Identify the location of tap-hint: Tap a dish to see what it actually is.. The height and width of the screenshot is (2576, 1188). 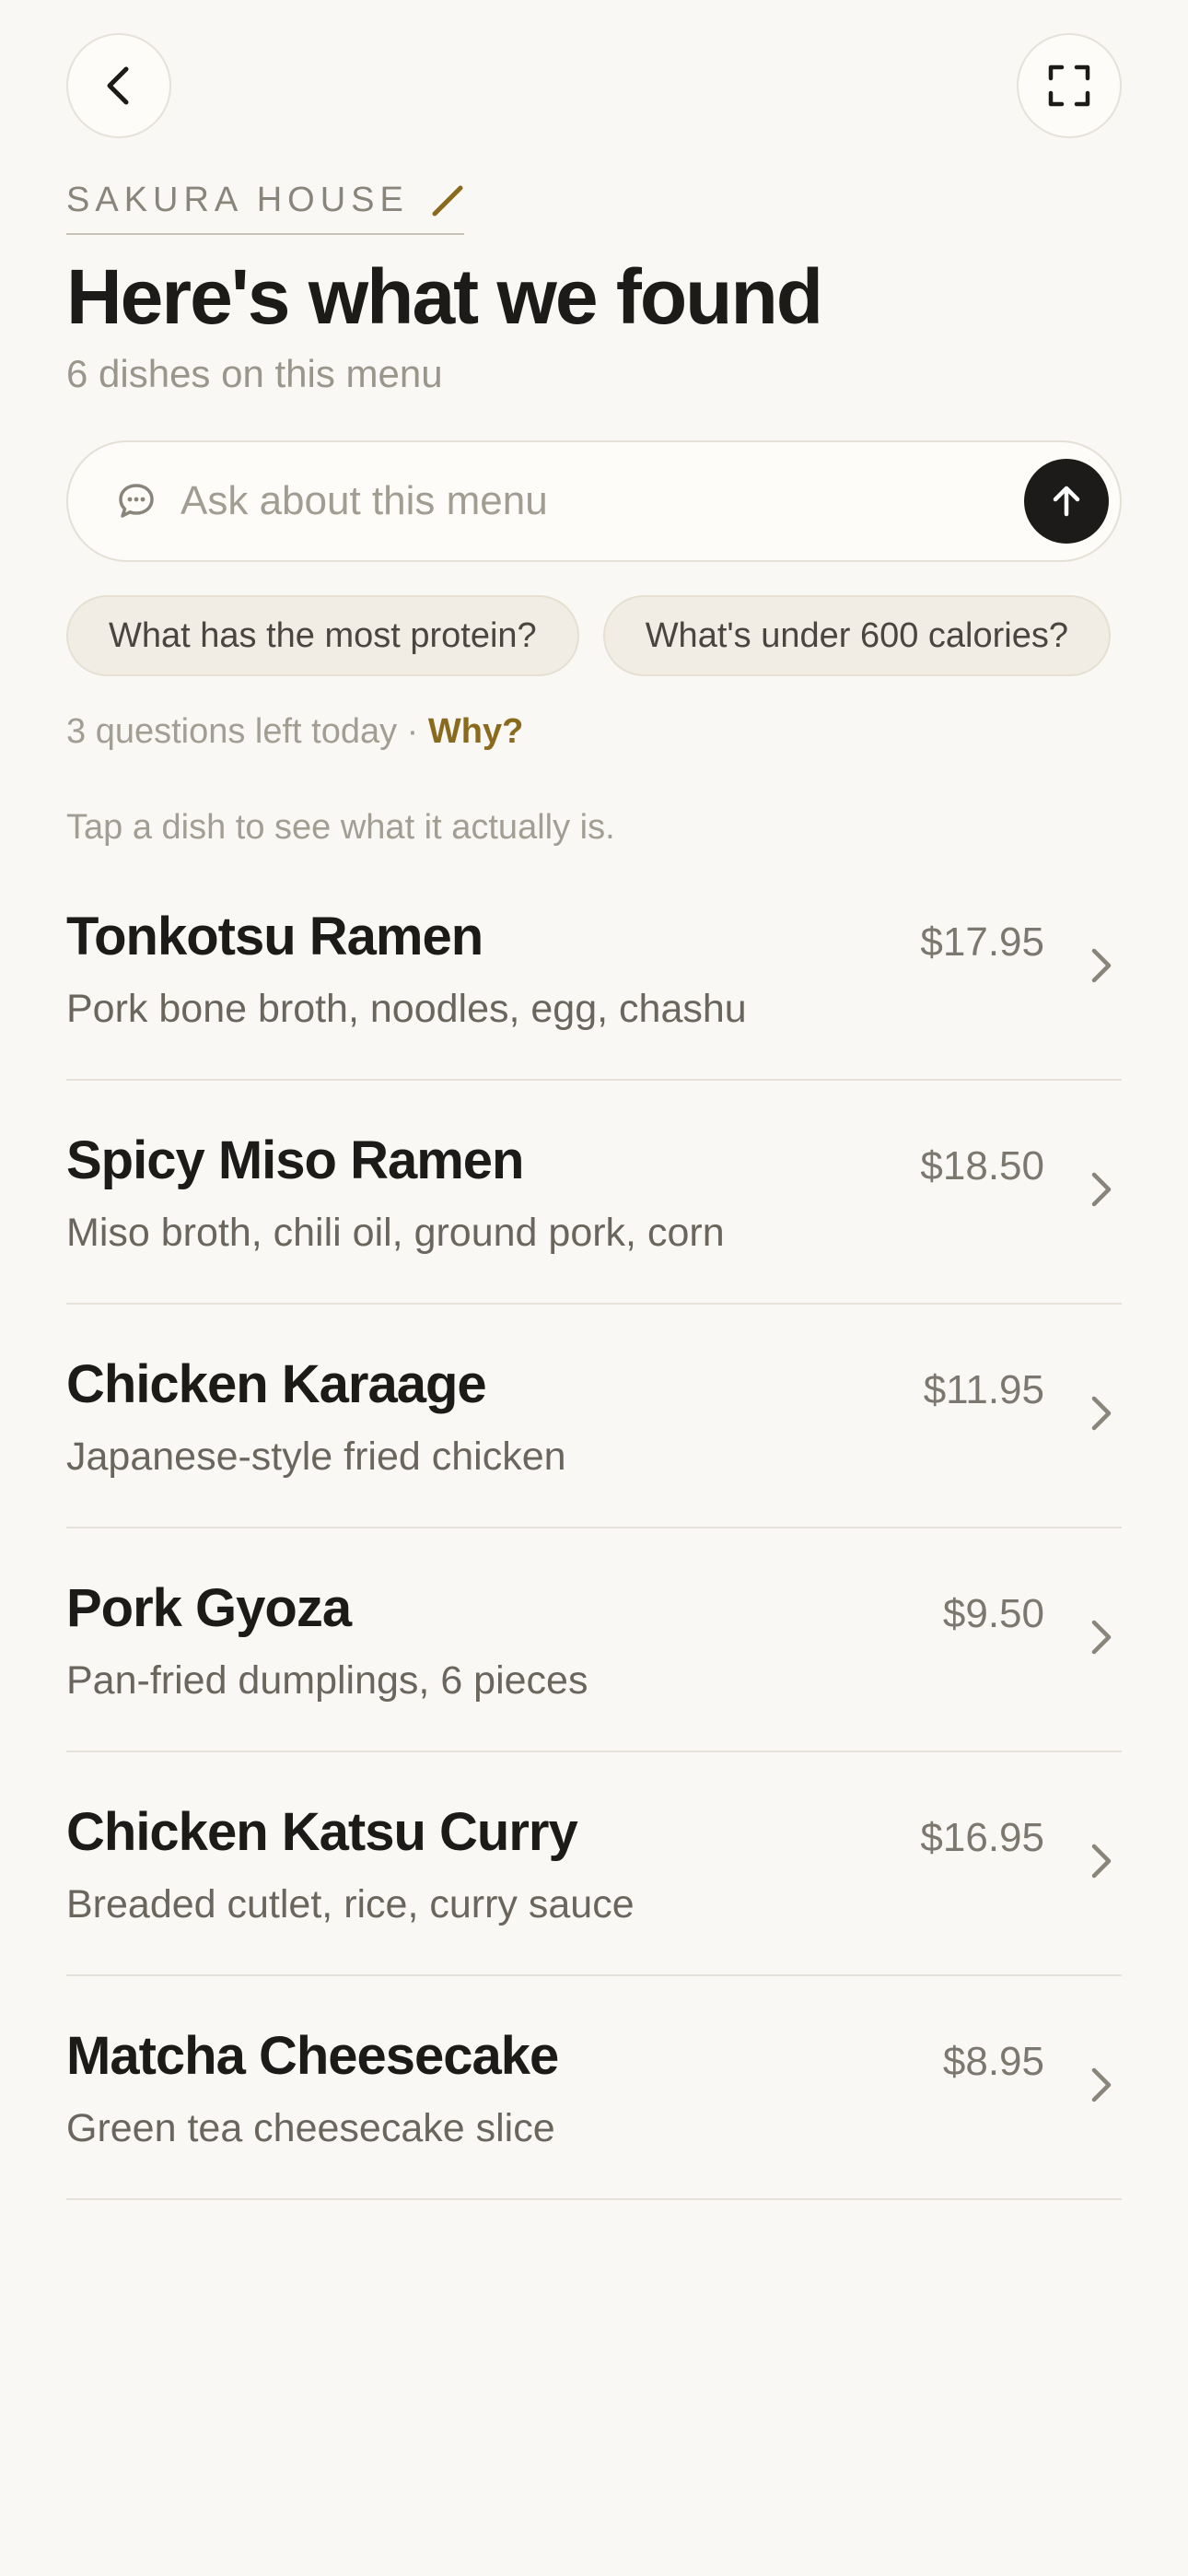
(340, 827).